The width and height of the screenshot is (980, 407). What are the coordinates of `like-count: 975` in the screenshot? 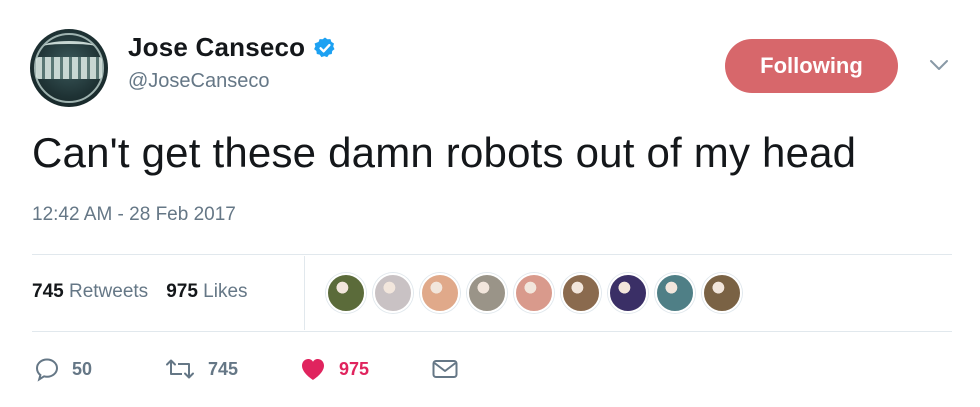 It's located at (354, 368).